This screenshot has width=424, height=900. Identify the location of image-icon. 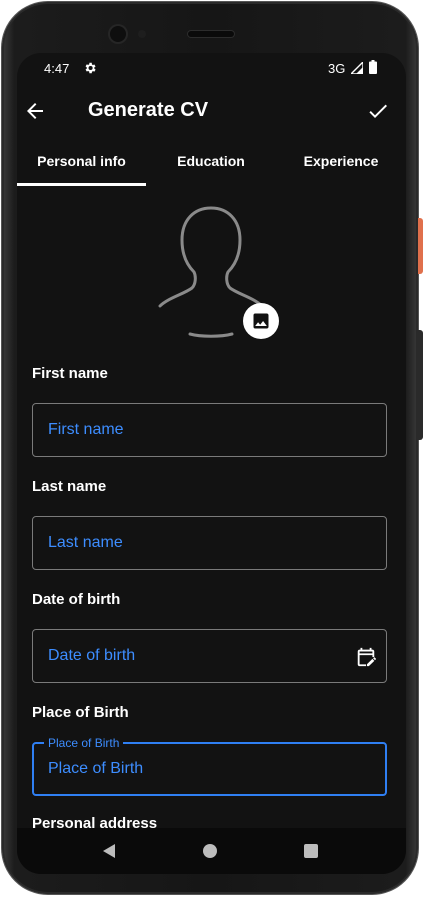
(261, 321).